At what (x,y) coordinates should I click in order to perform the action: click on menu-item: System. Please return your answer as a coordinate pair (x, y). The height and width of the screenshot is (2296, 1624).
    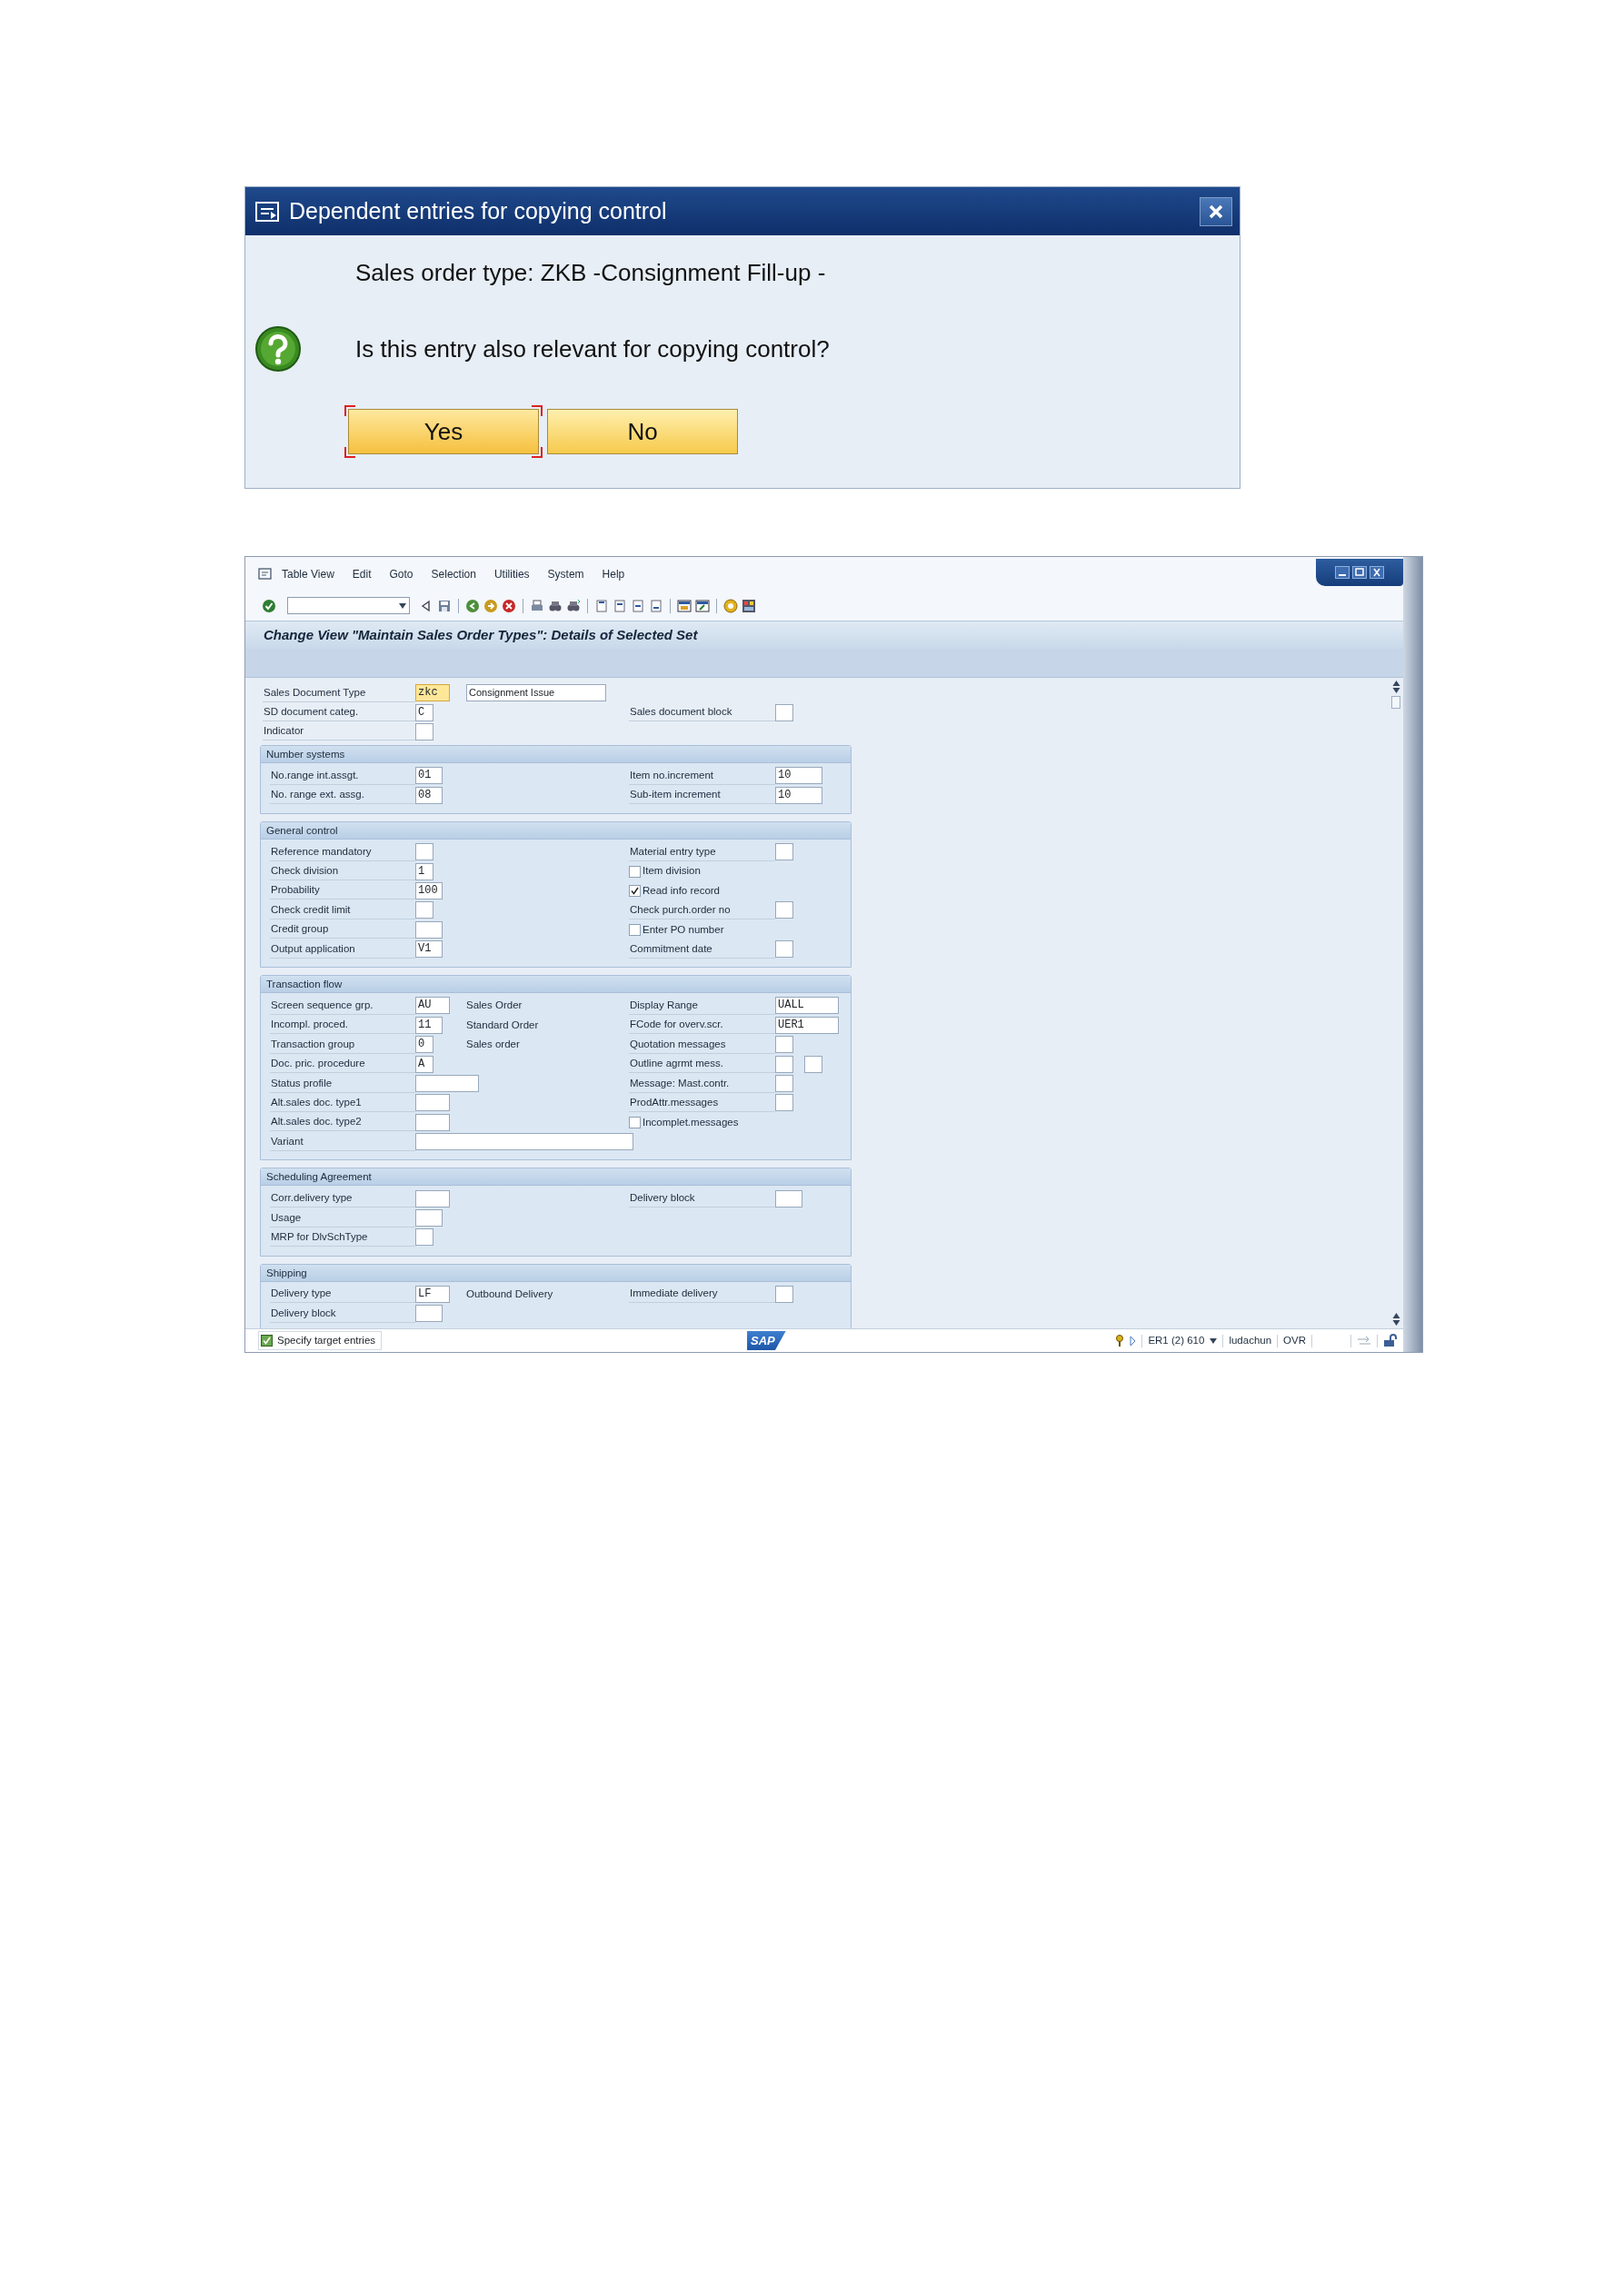
    Looking at the image, I should click on (565, 573).